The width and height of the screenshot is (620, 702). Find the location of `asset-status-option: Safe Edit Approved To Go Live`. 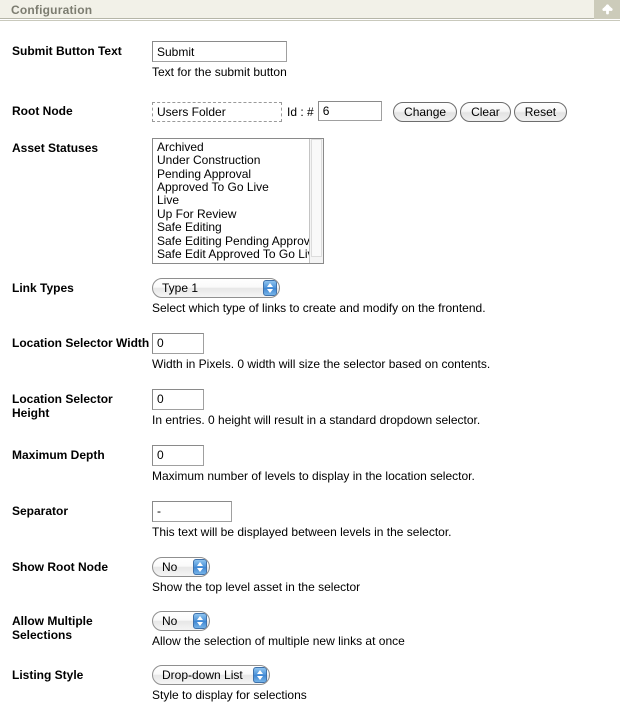

asset-status-option: Safe Edit Approved To Go Live is located at coordinates (237, 254).